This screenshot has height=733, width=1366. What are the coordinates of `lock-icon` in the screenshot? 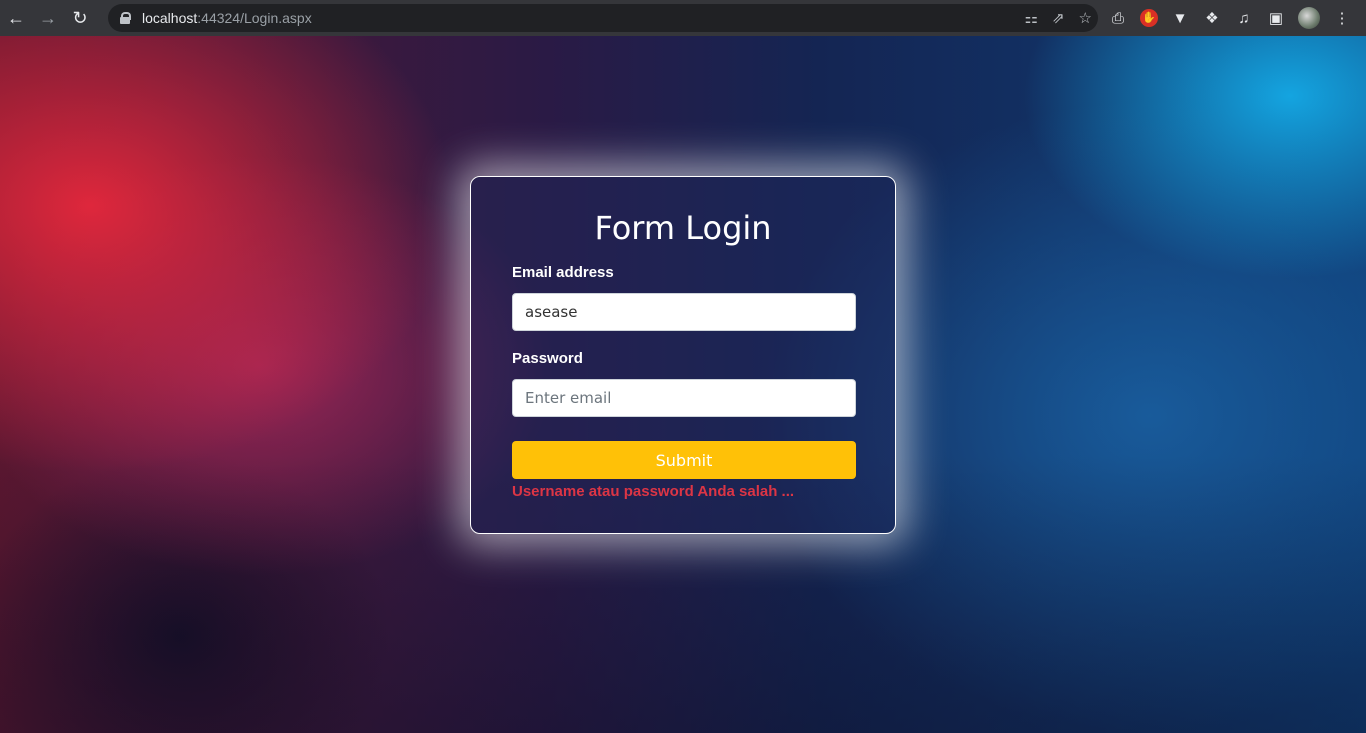 It's located at (125, 18).